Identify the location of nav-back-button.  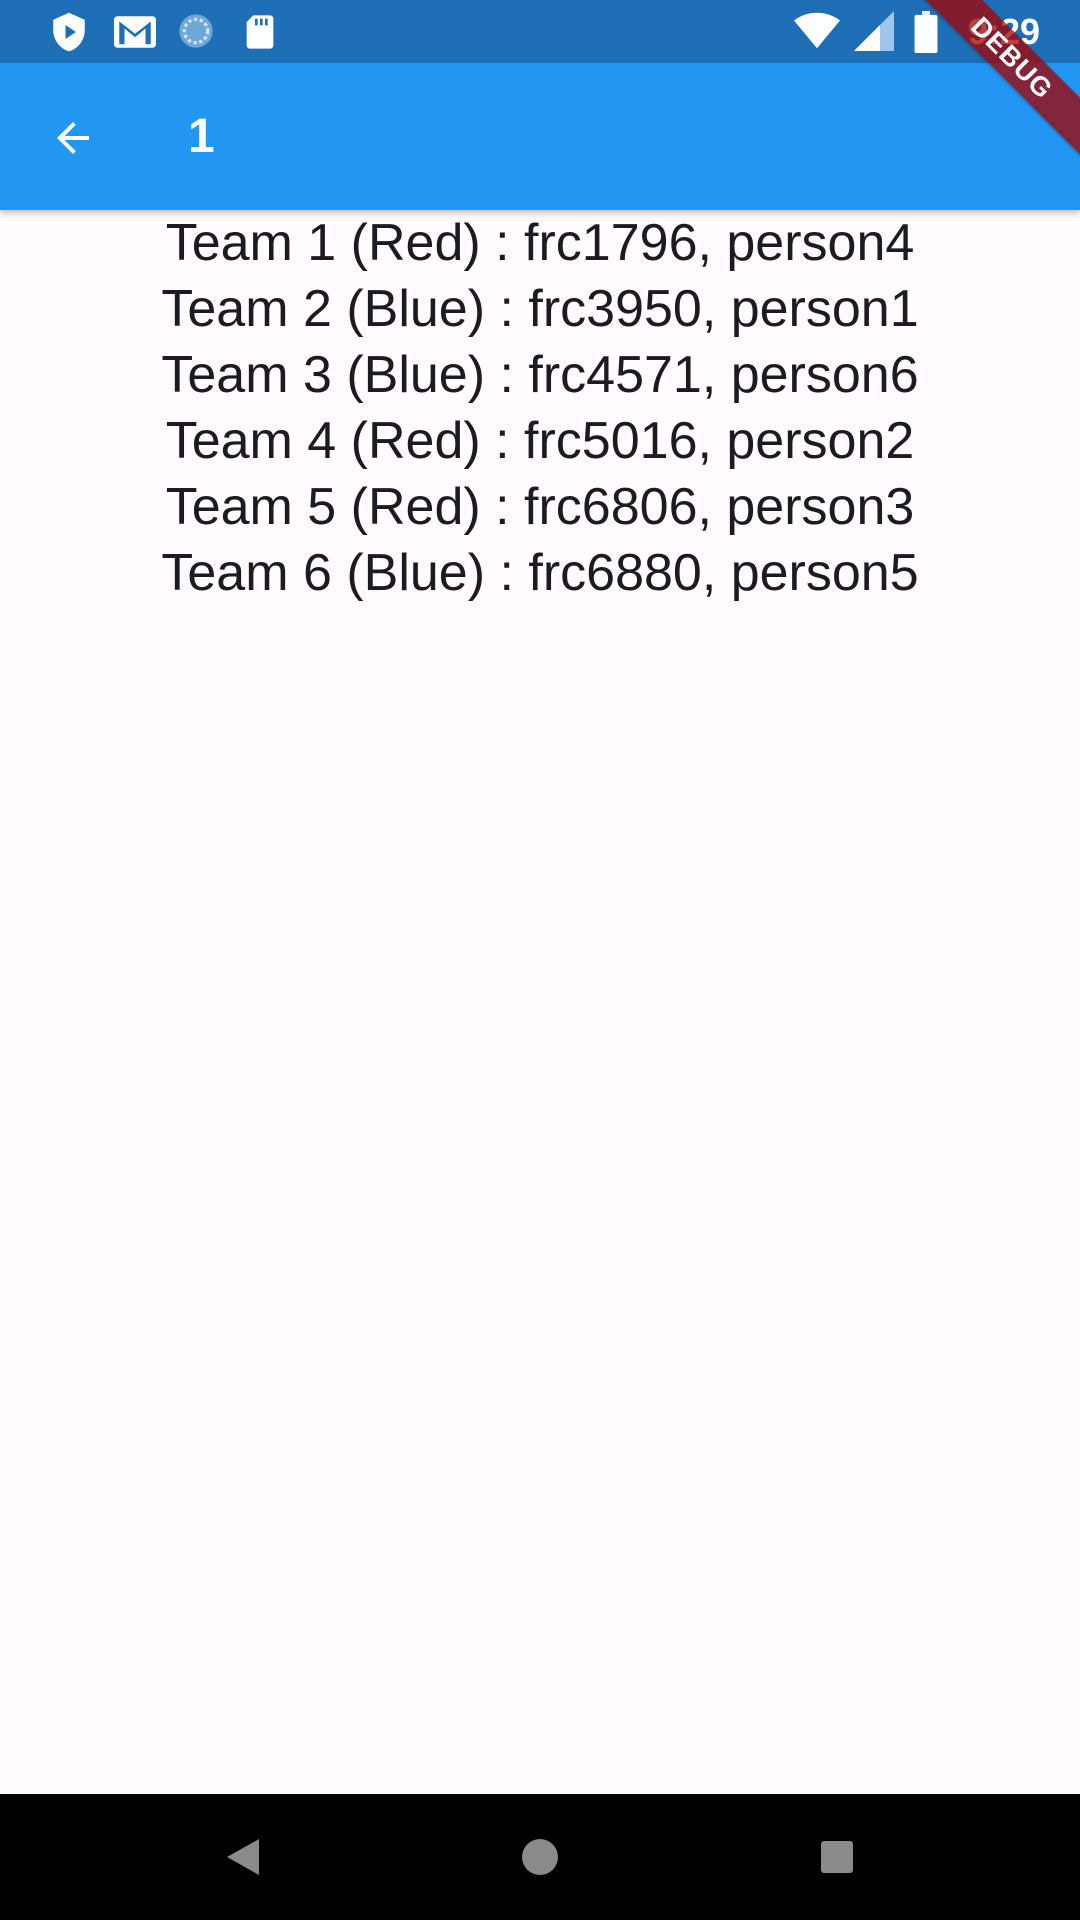
(243, 1857).